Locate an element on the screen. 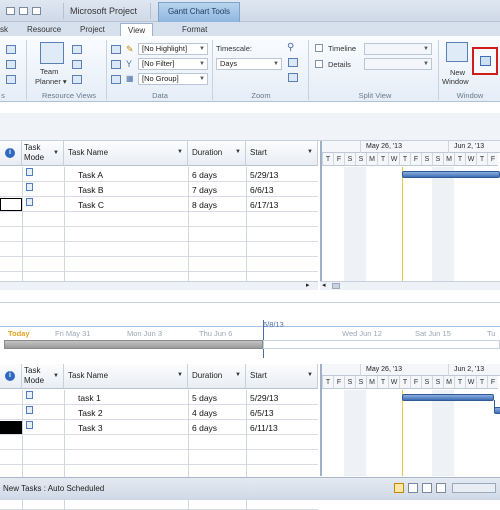 Image resolution: width=500 pixels, height=510 pixels. entire-project-icon is located at coordinates (293, 62).